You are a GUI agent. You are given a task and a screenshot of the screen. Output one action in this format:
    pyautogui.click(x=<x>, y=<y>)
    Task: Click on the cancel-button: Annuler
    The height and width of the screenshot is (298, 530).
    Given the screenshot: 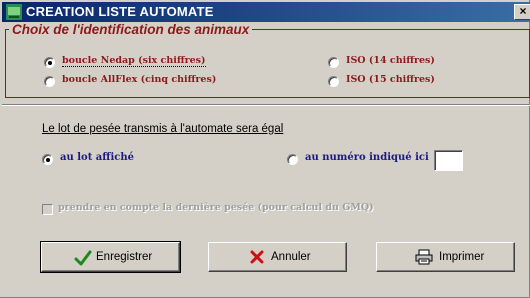 What is the action you would take?
    pyautogui.click(x=277, y=257)
    